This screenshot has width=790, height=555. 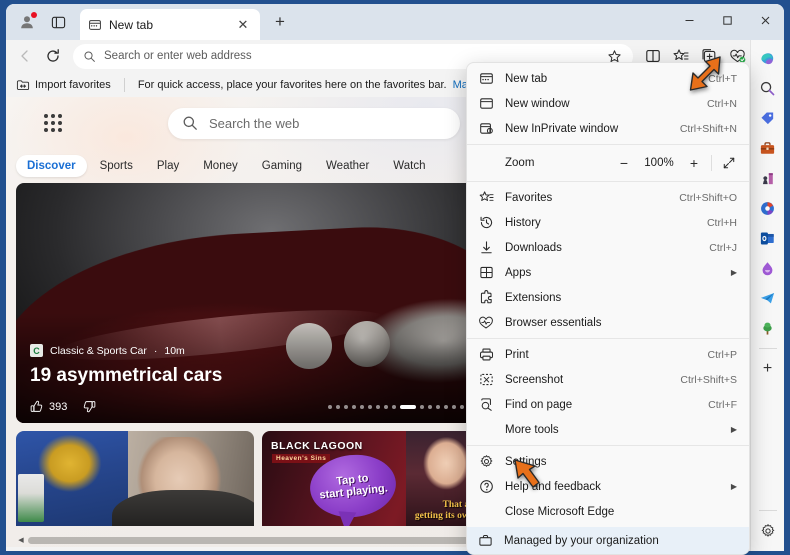 I want to click on refresh-button, so click(x=53, y=56).